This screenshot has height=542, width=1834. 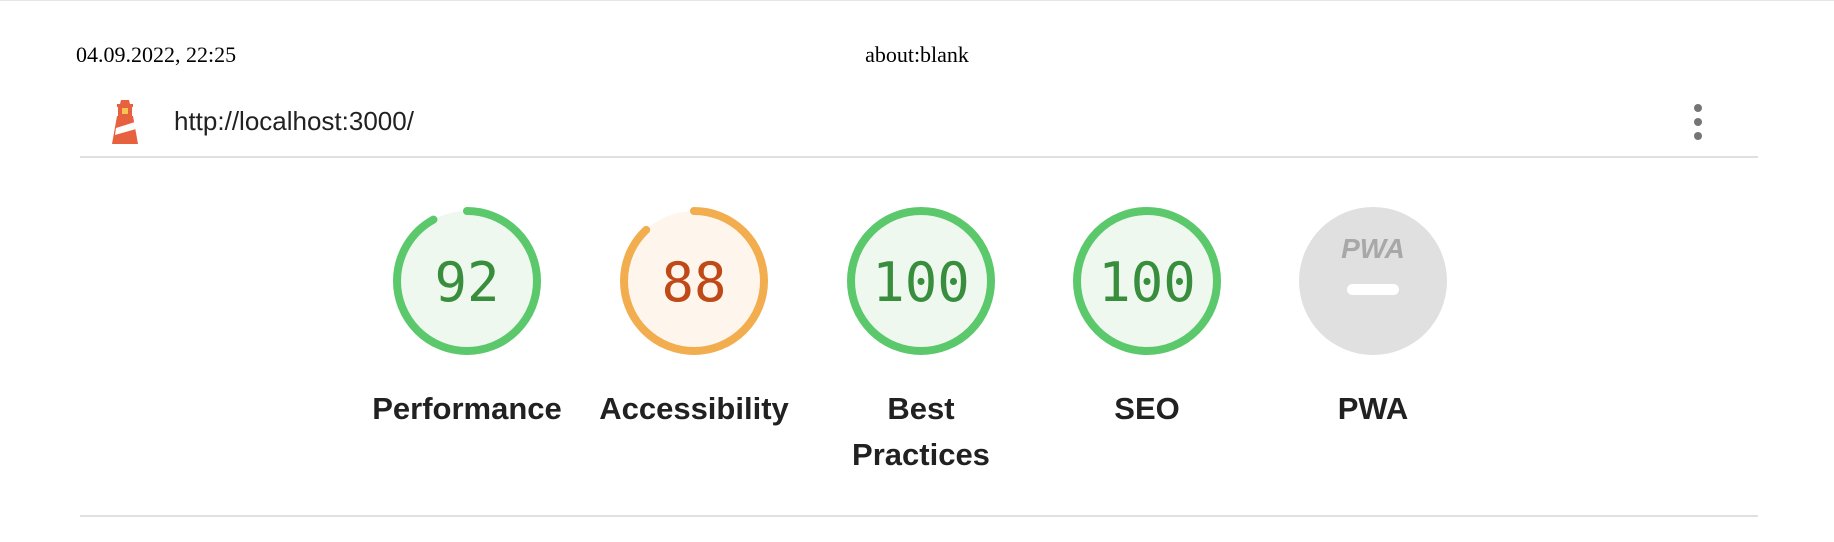 What do you see at coordinates (917, 0) in the screenshot?
I see `top-hairline` at bounding box center [917, 0].